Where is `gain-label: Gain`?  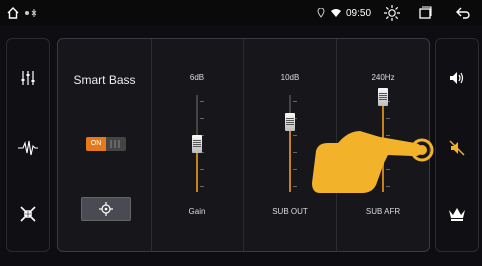
gain-label: Gain is located at coordinates (197, 211).